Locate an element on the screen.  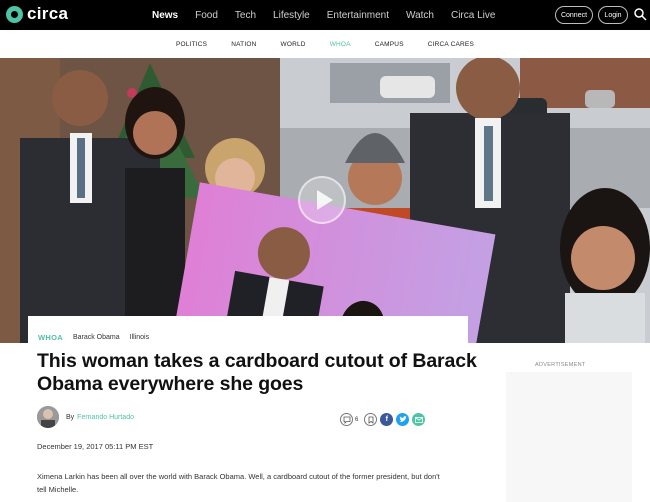
comment-icon is located at coordinates (346, 419).